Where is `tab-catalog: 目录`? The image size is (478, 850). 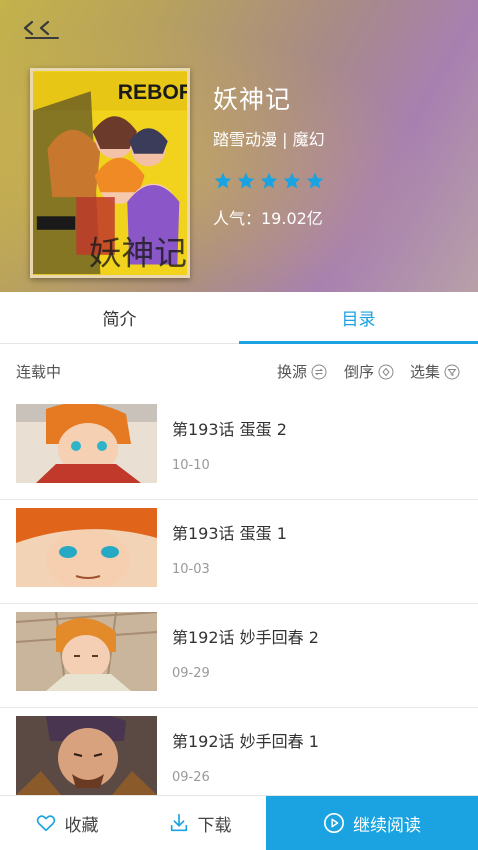 tab-catalog: 目录 is located at coordinates (358, 318).